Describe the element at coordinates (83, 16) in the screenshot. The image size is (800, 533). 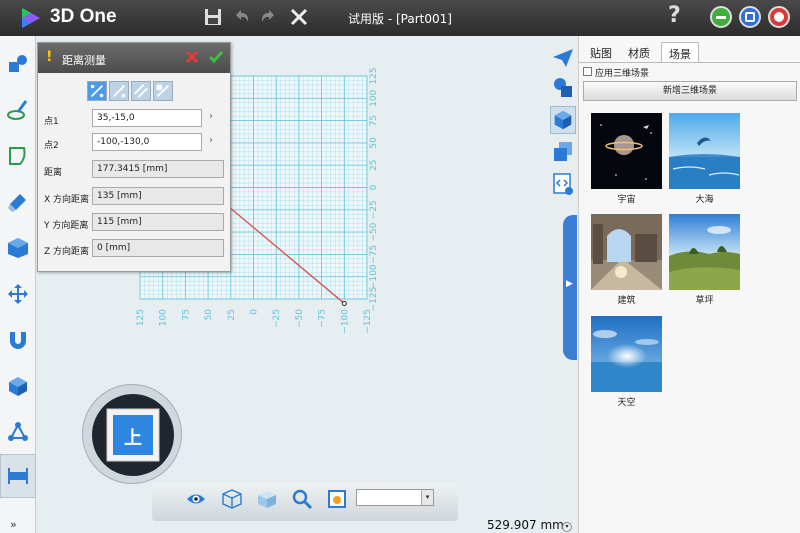
I see `app-name: 3D One` at that location.